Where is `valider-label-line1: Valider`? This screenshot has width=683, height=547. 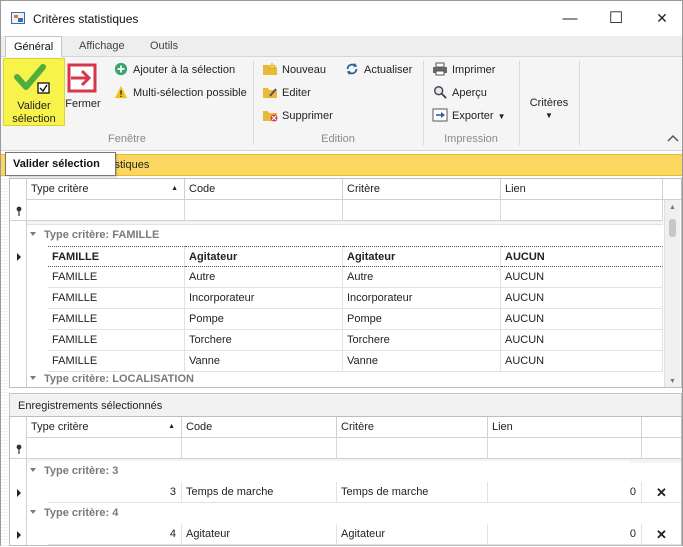 valider-label-line1: Valider is located at coordinates (34, 106).